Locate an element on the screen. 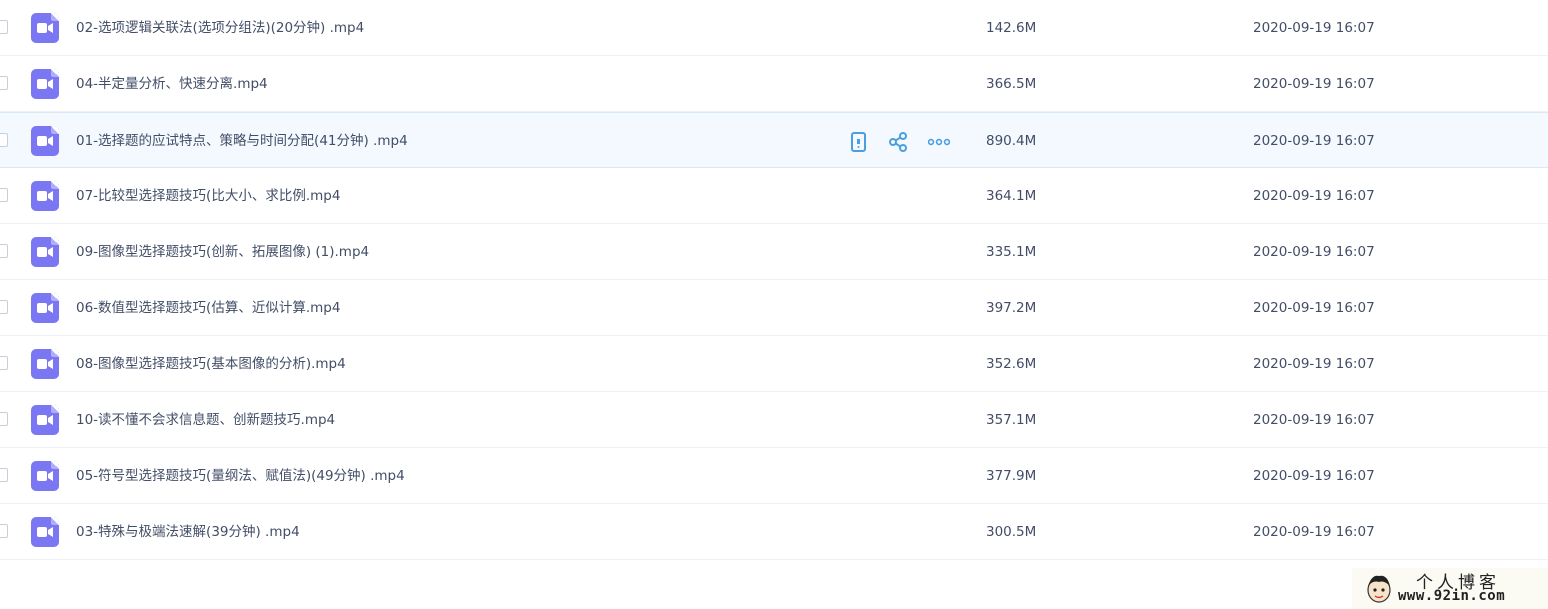 The width and height of the screenshot is (1548, 609). file-size: 366.5M is located at coordinates (1011, 84).